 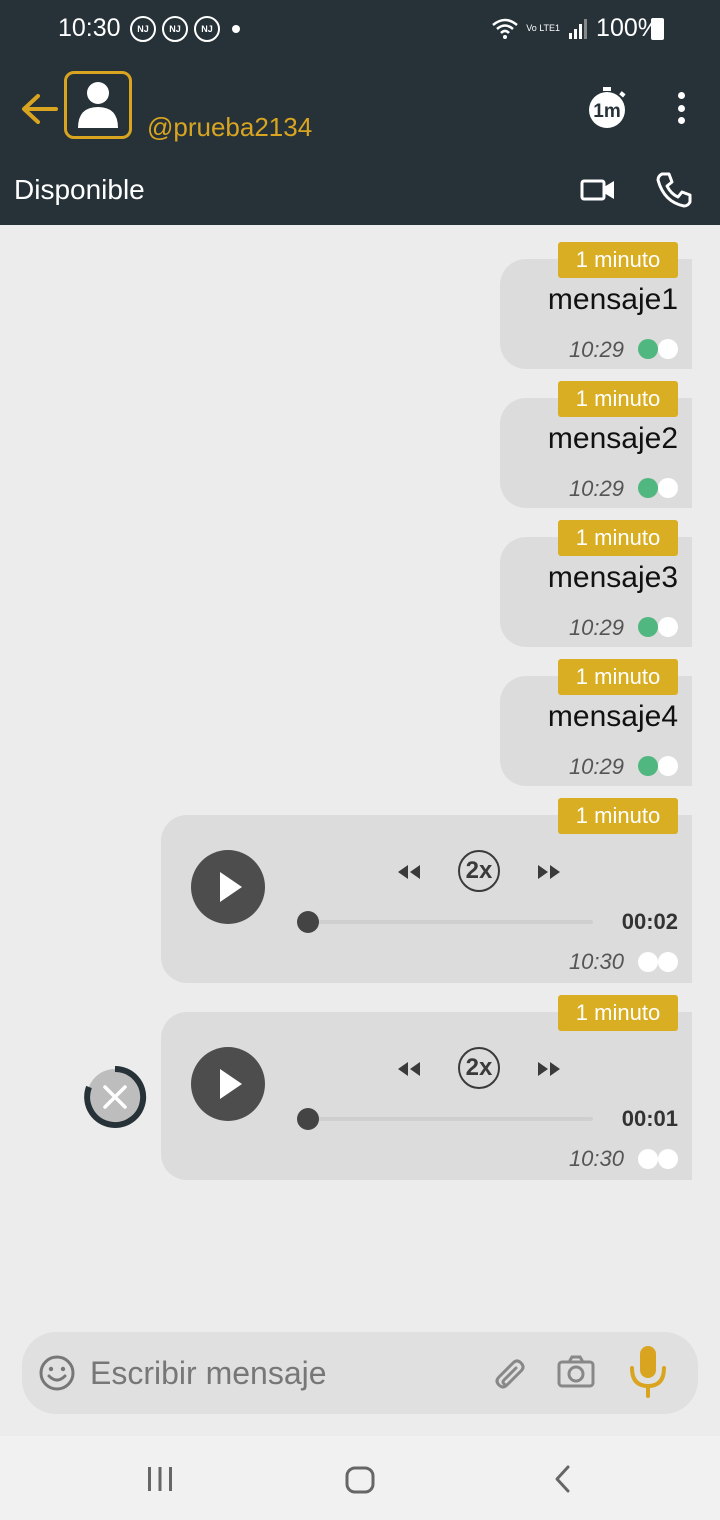 I want to click on status-right: Vo LTE1 100%, so click(x=576, y=28).